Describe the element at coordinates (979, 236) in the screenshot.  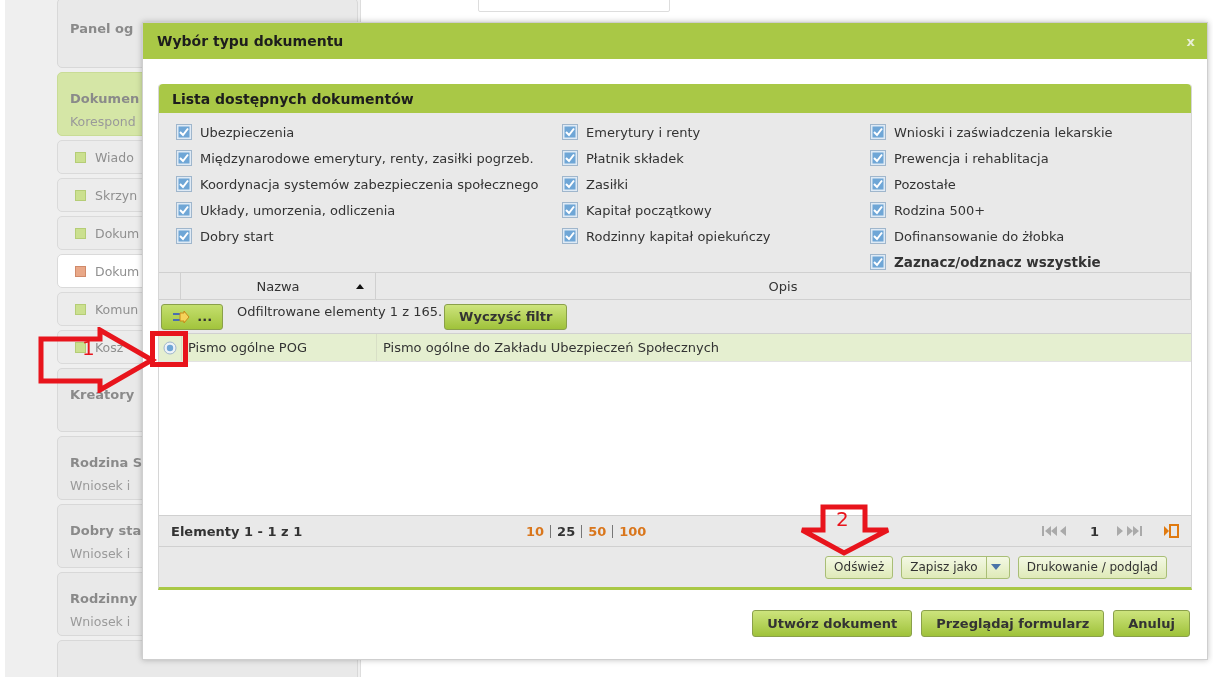
I see `checkbox-label: Dofinansowanie do żłobka` at that location.